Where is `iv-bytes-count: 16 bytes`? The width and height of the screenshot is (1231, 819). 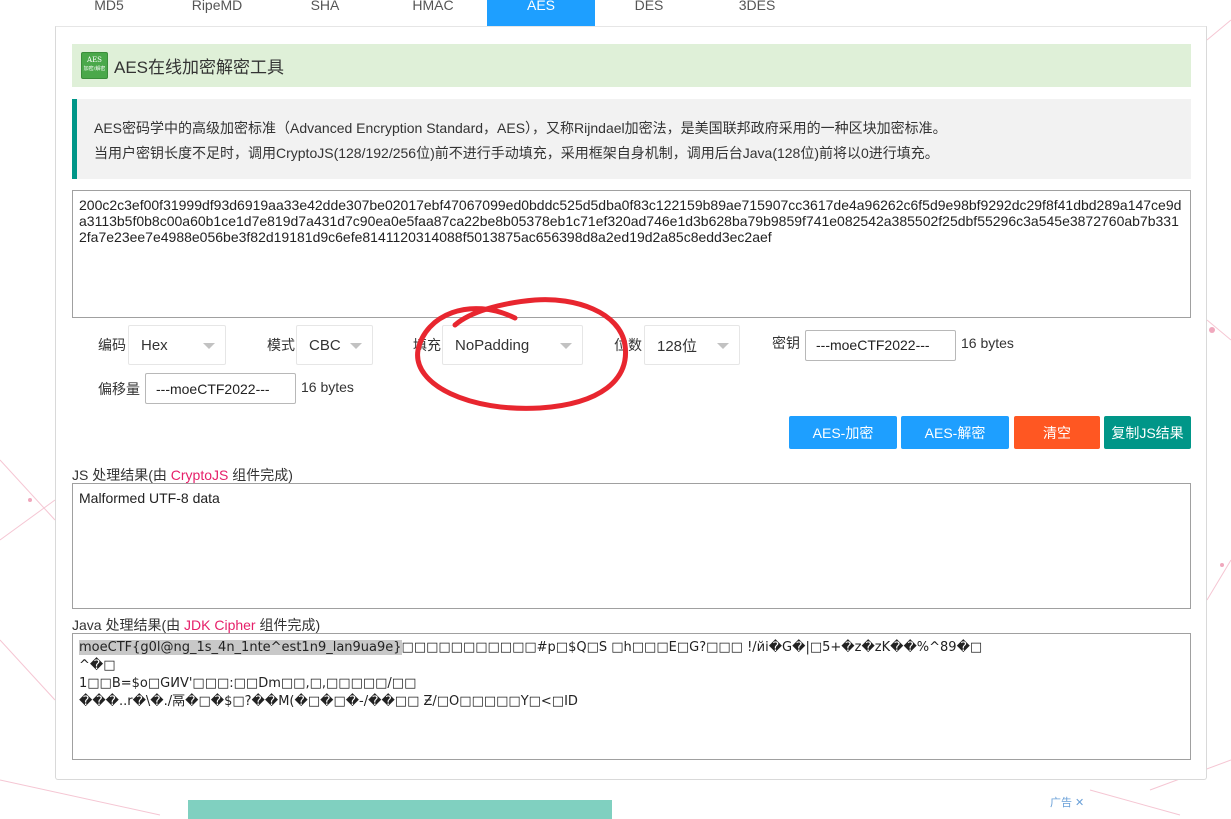
iv-bytes-count: 16 bytes is located at coordinates (327, 386).